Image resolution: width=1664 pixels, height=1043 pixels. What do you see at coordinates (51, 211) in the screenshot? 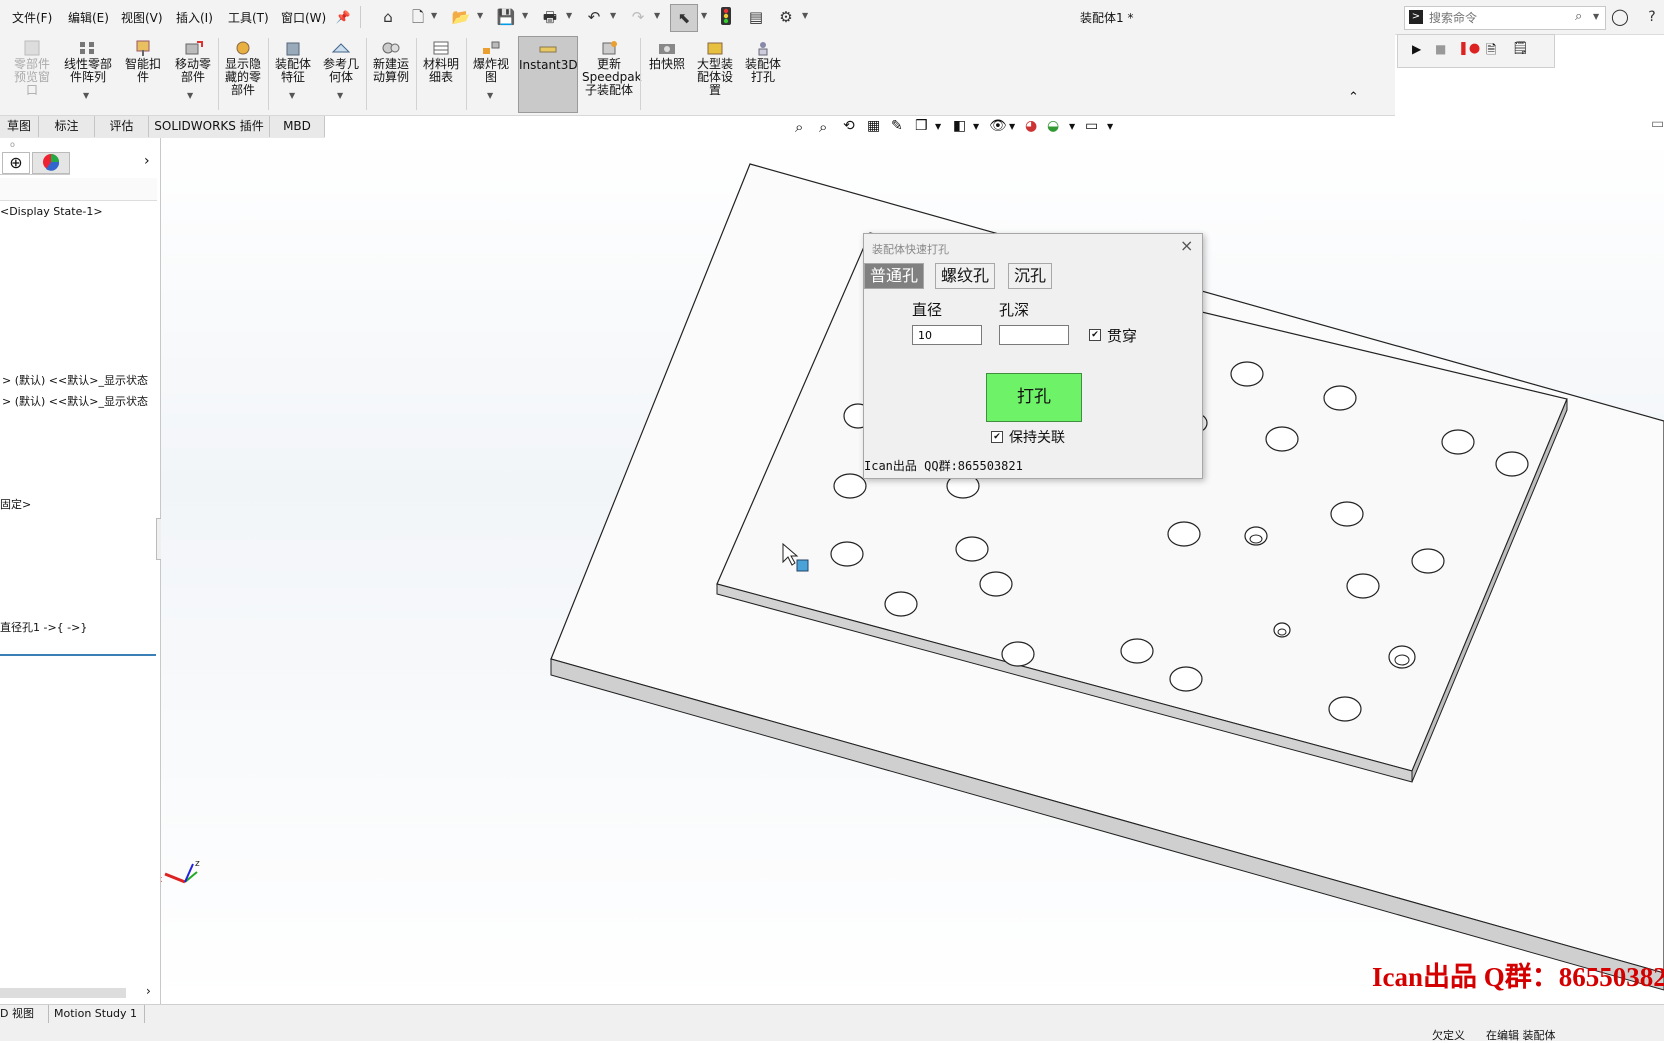
I see `display-state-item: <Display State-1>` at bounding box center [51, 211].